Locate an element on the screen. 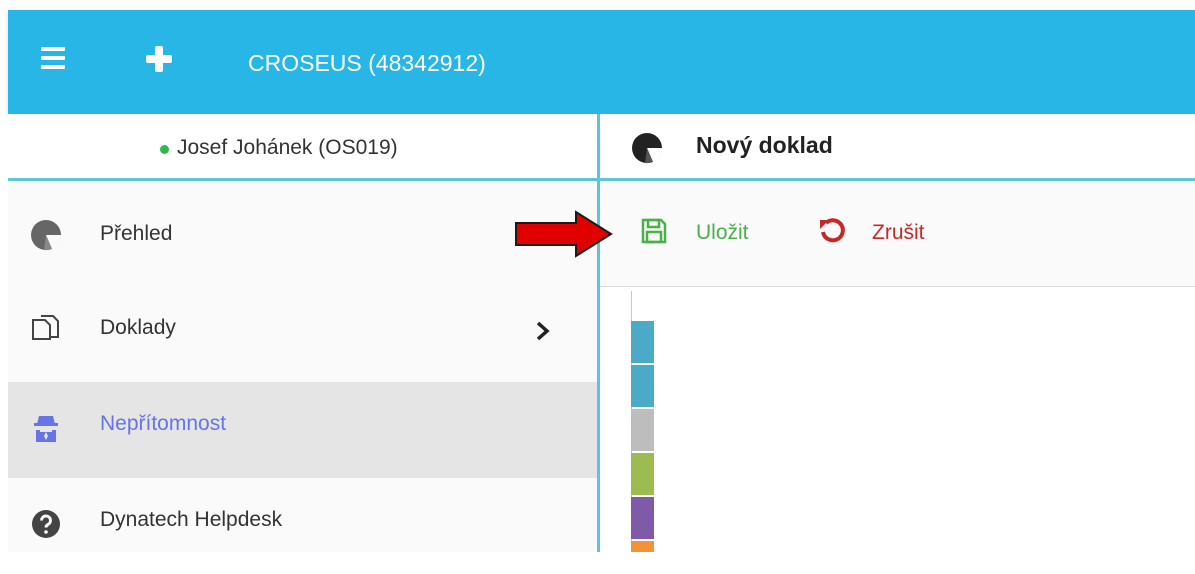 Image resolution: width=1195 pixels, height=574 pixels. app-title: CROSEUS (48342912) is located at coordinates (367, 63).